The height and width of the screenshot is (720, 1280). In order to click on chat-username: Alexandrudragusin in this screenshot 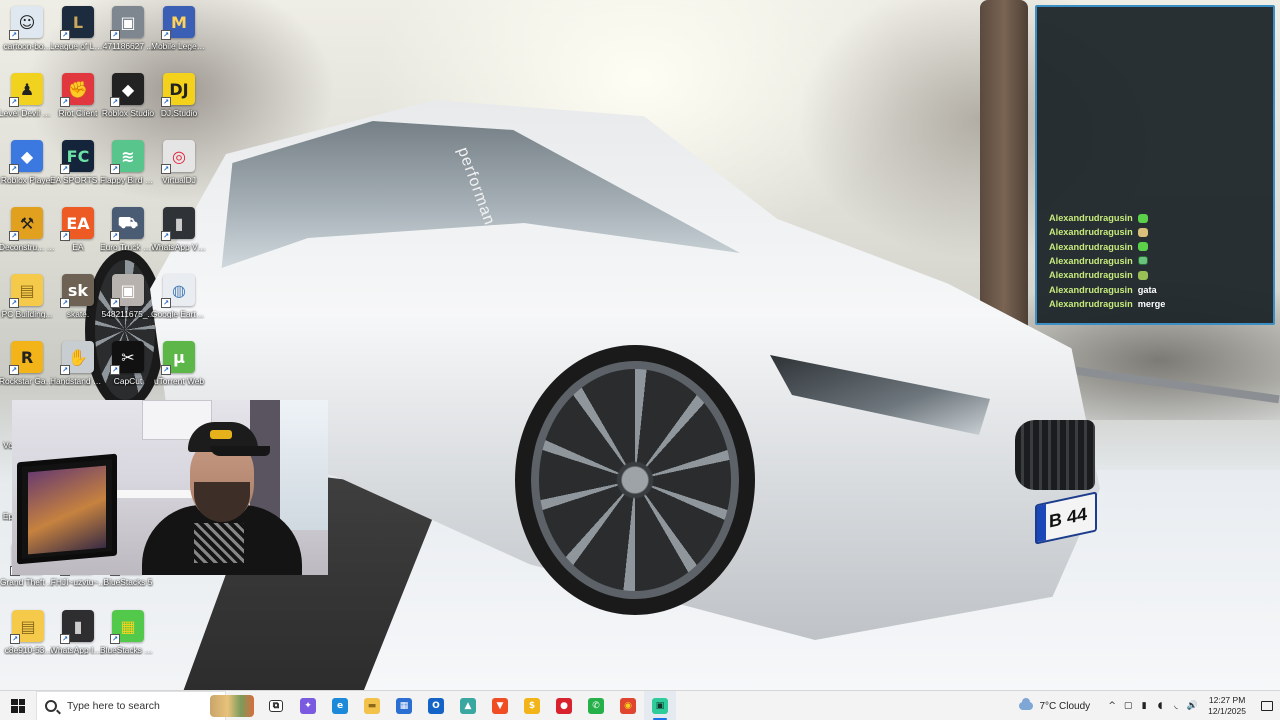, I will do `click(1091, 246)`.